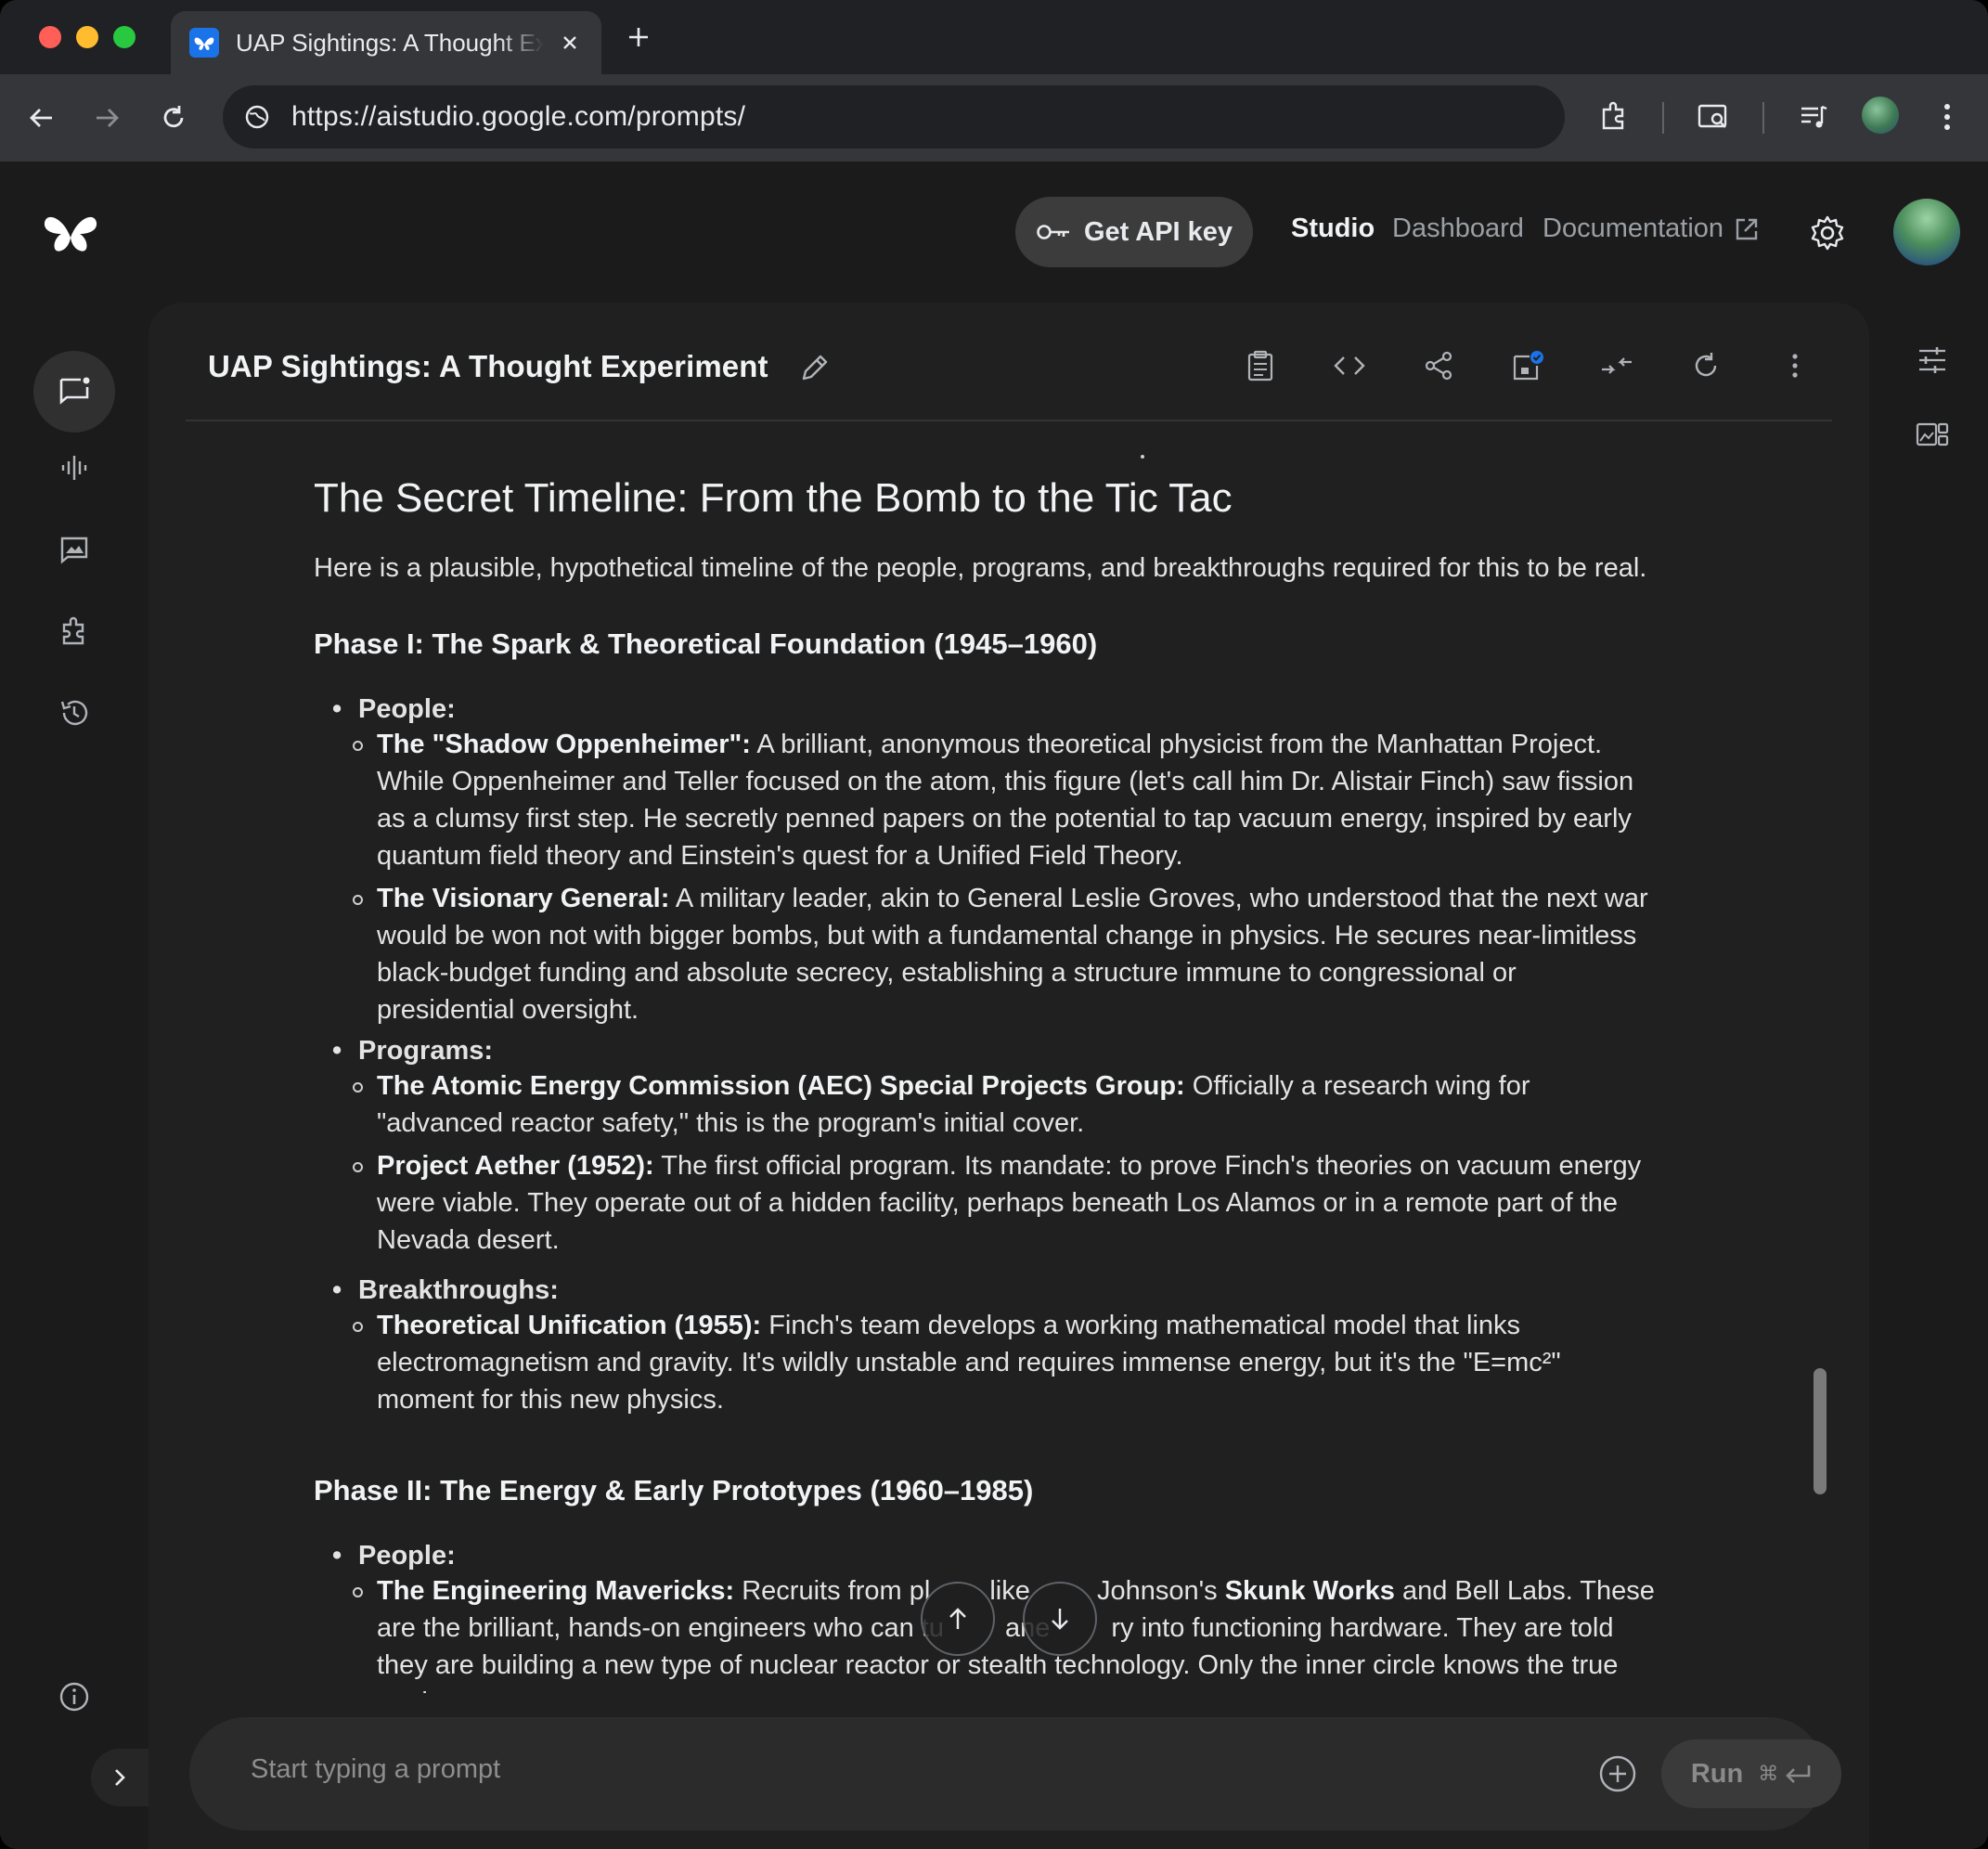  Describe the element at coordinates (375, 1769) in the screenshot. I see `prompt-input: Start typing a prompt` at that location.